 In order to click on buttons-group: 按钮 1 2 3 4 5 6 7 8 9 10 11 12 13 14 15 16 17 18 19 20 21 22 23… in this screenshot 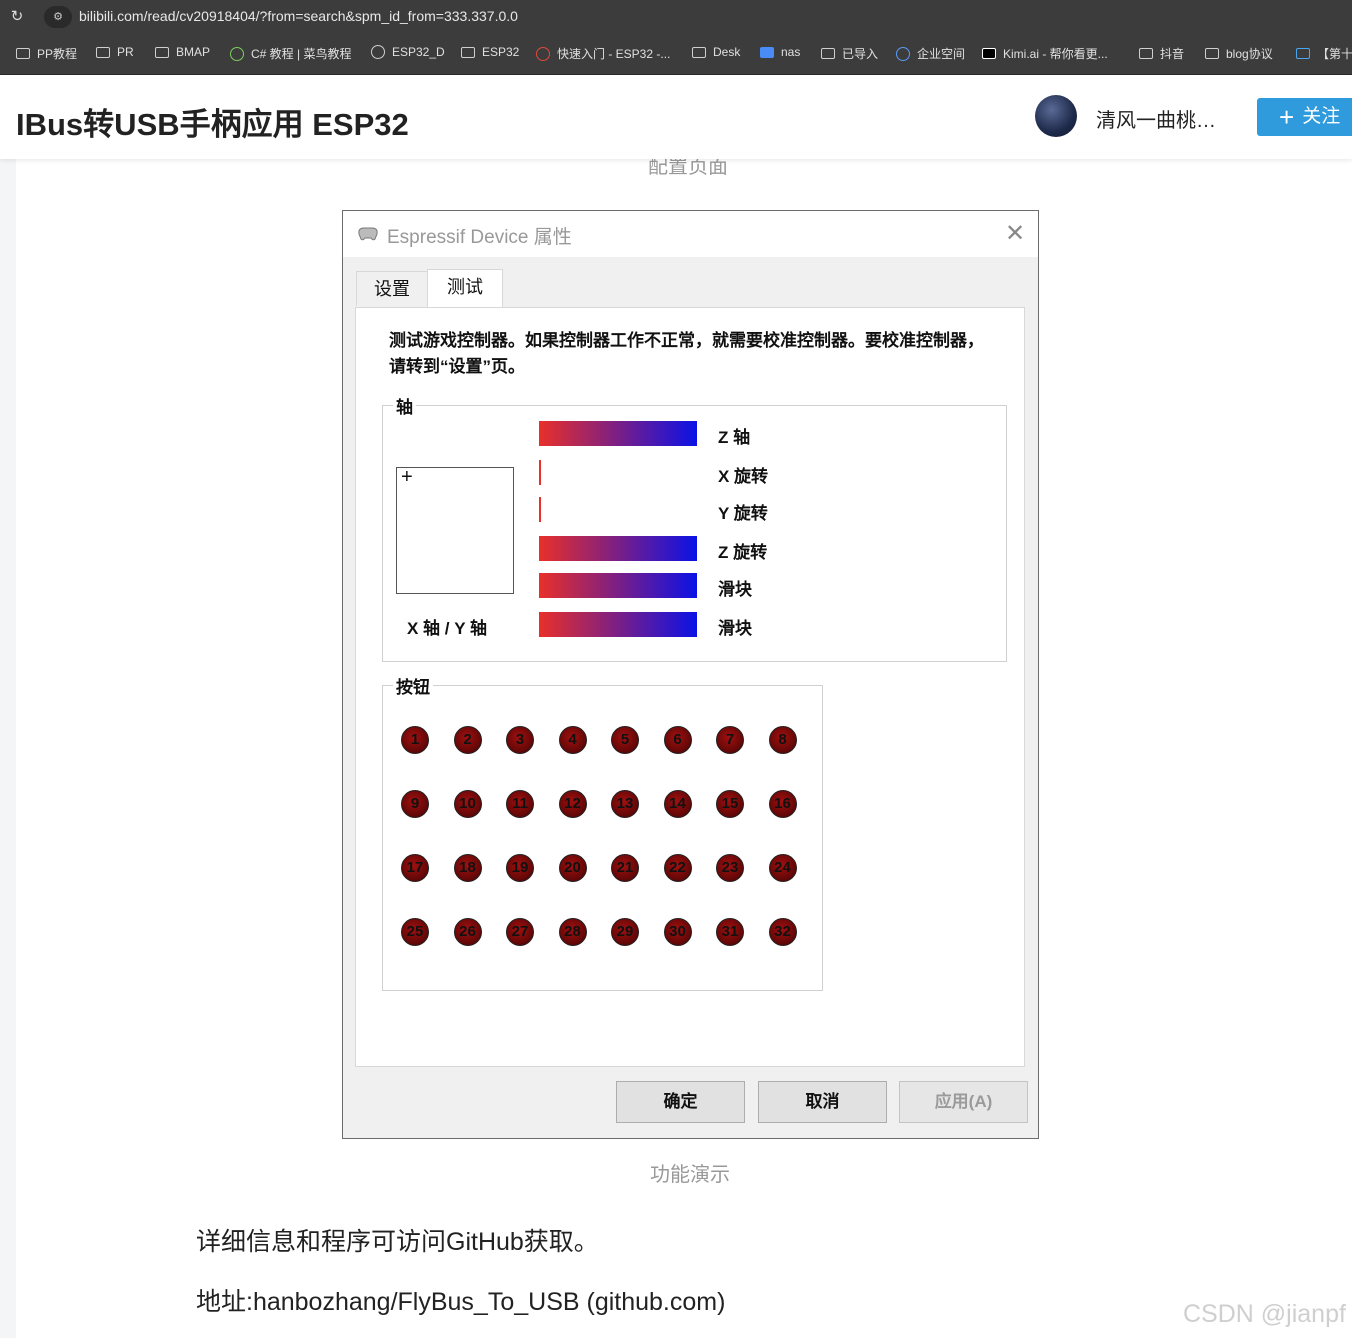, I will do `click(602, 832)`.